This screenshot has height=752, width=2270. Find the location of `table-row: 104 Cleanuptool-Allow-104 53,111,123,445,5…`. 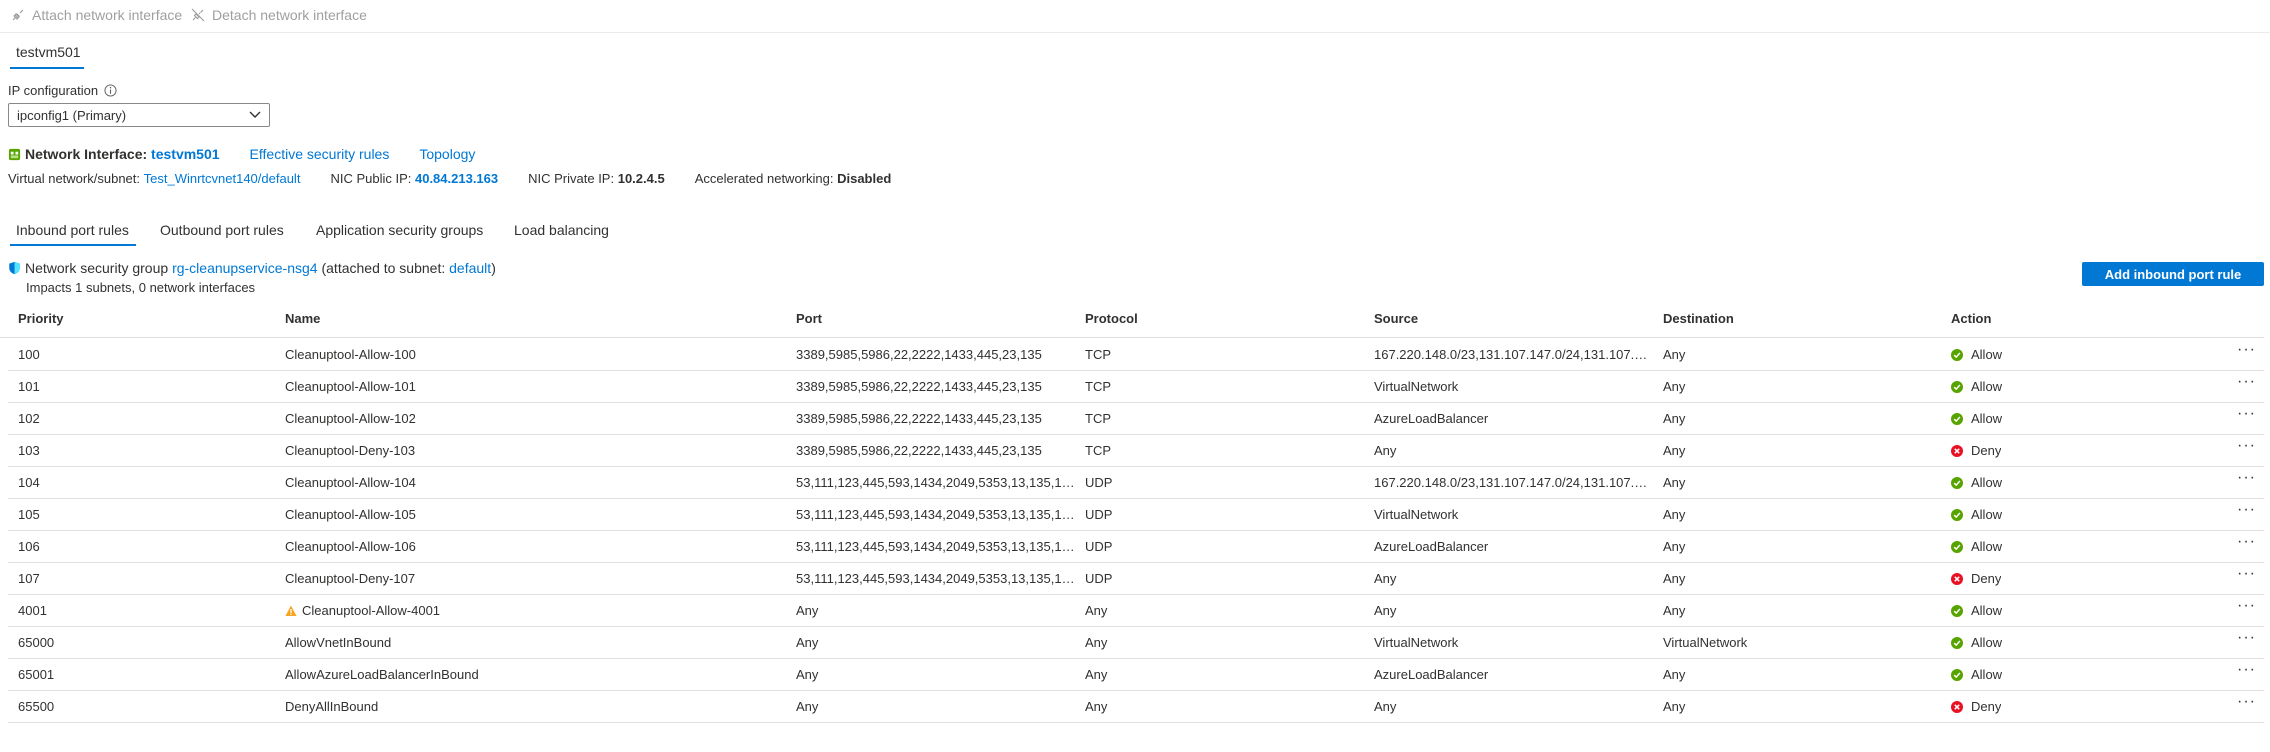

table-row: 104 Cleanuptool-Allow-104 53,111,123,445,5… is located at coordinates (1136, 483).